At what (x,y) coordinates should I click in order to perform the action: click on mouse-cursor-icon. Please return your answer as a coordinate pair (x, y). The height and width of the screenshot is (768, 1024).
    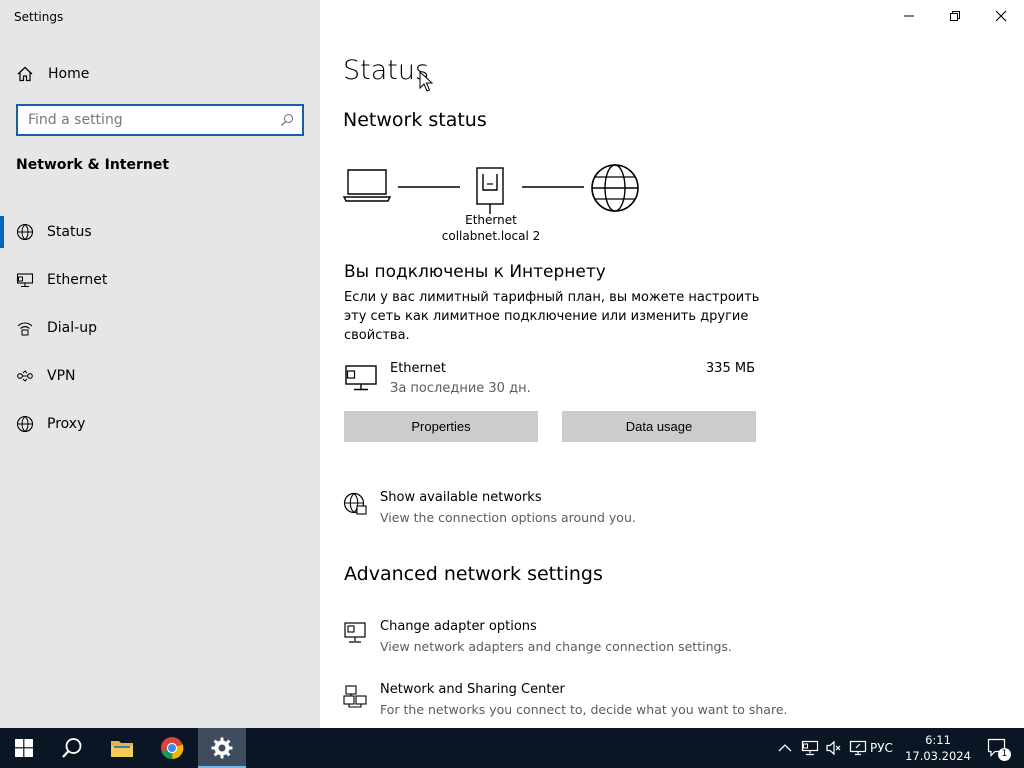
    Looking at the image, I should click on (426, 81).